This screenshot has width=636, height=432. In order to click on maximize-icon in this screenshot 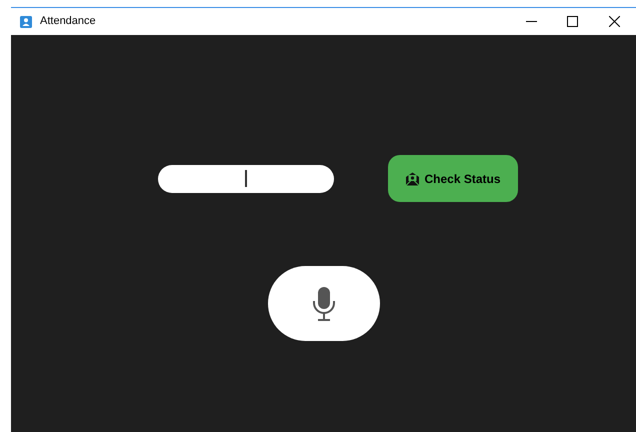, I will do `click(572, 21)`.